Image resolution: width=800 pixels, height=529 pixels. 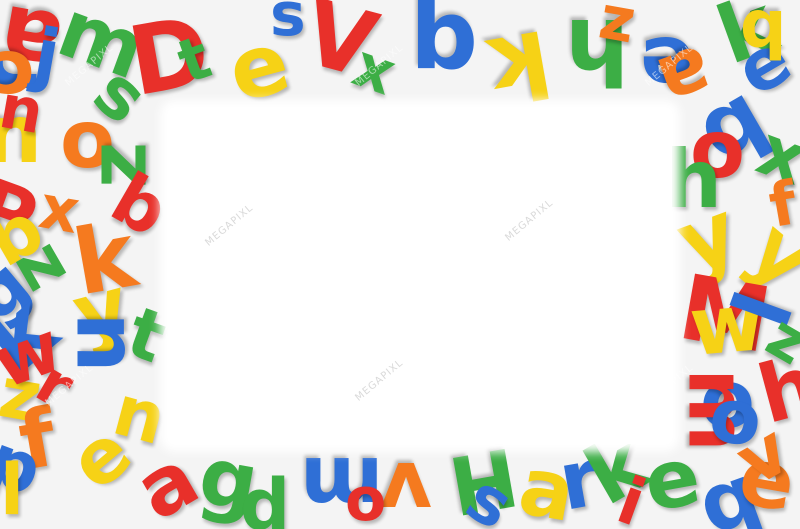 I want to click on magnetic-letter: s, so click(x=288, y=25).